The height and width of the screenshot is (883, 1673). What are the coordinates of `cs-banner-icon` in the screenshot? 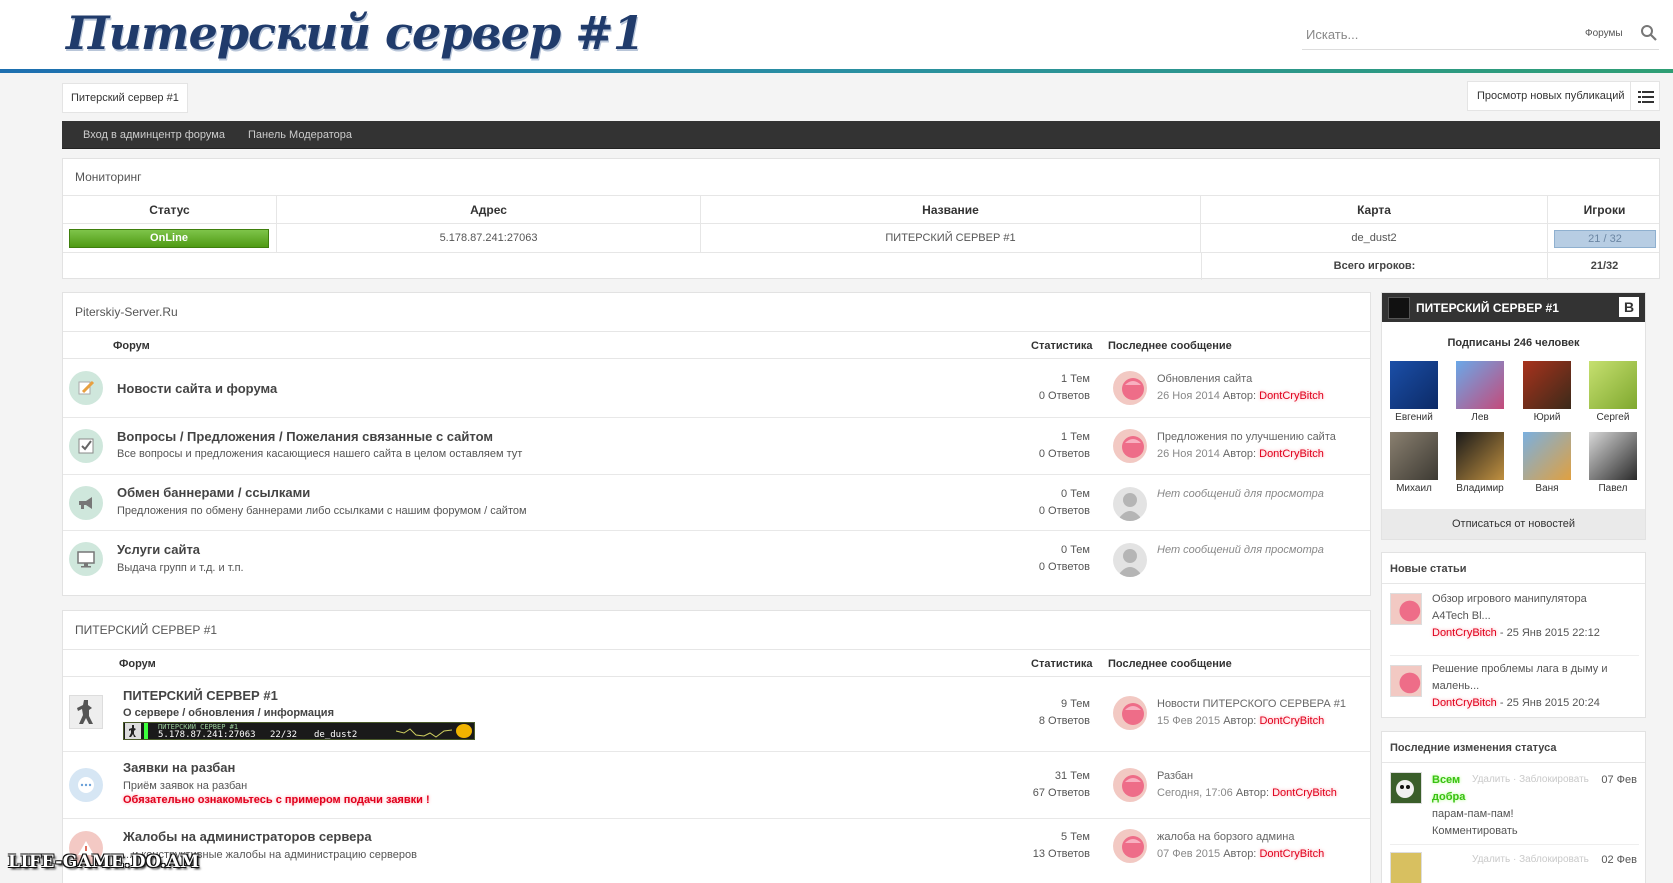 It's located at (133, 731).